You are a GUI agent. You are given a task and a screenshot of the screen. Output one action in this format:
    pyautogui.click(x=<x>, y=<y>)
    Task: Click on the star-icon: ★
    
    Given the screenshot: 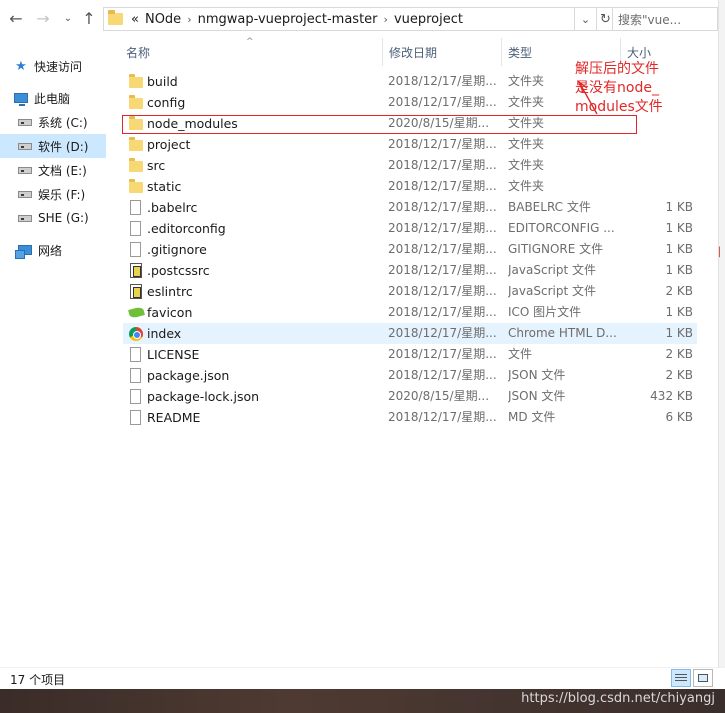 What is the action you would take?
    pyautogui.click(x=21, y=66)
    